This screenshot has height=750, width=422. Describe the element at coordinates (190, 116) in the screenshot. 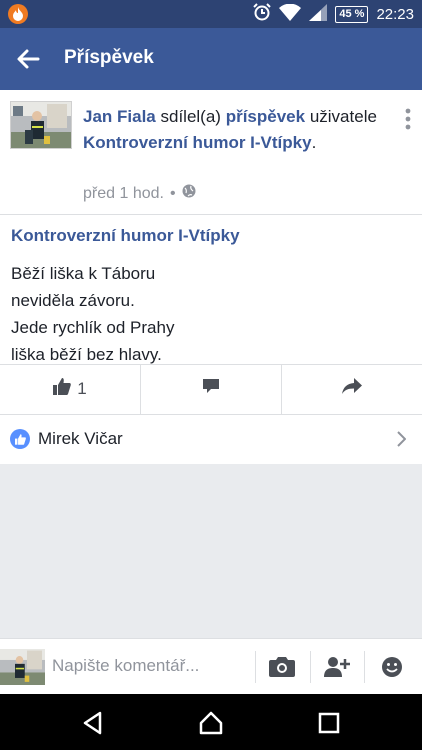

I see `shared-text: sdílel(a)` at that location.